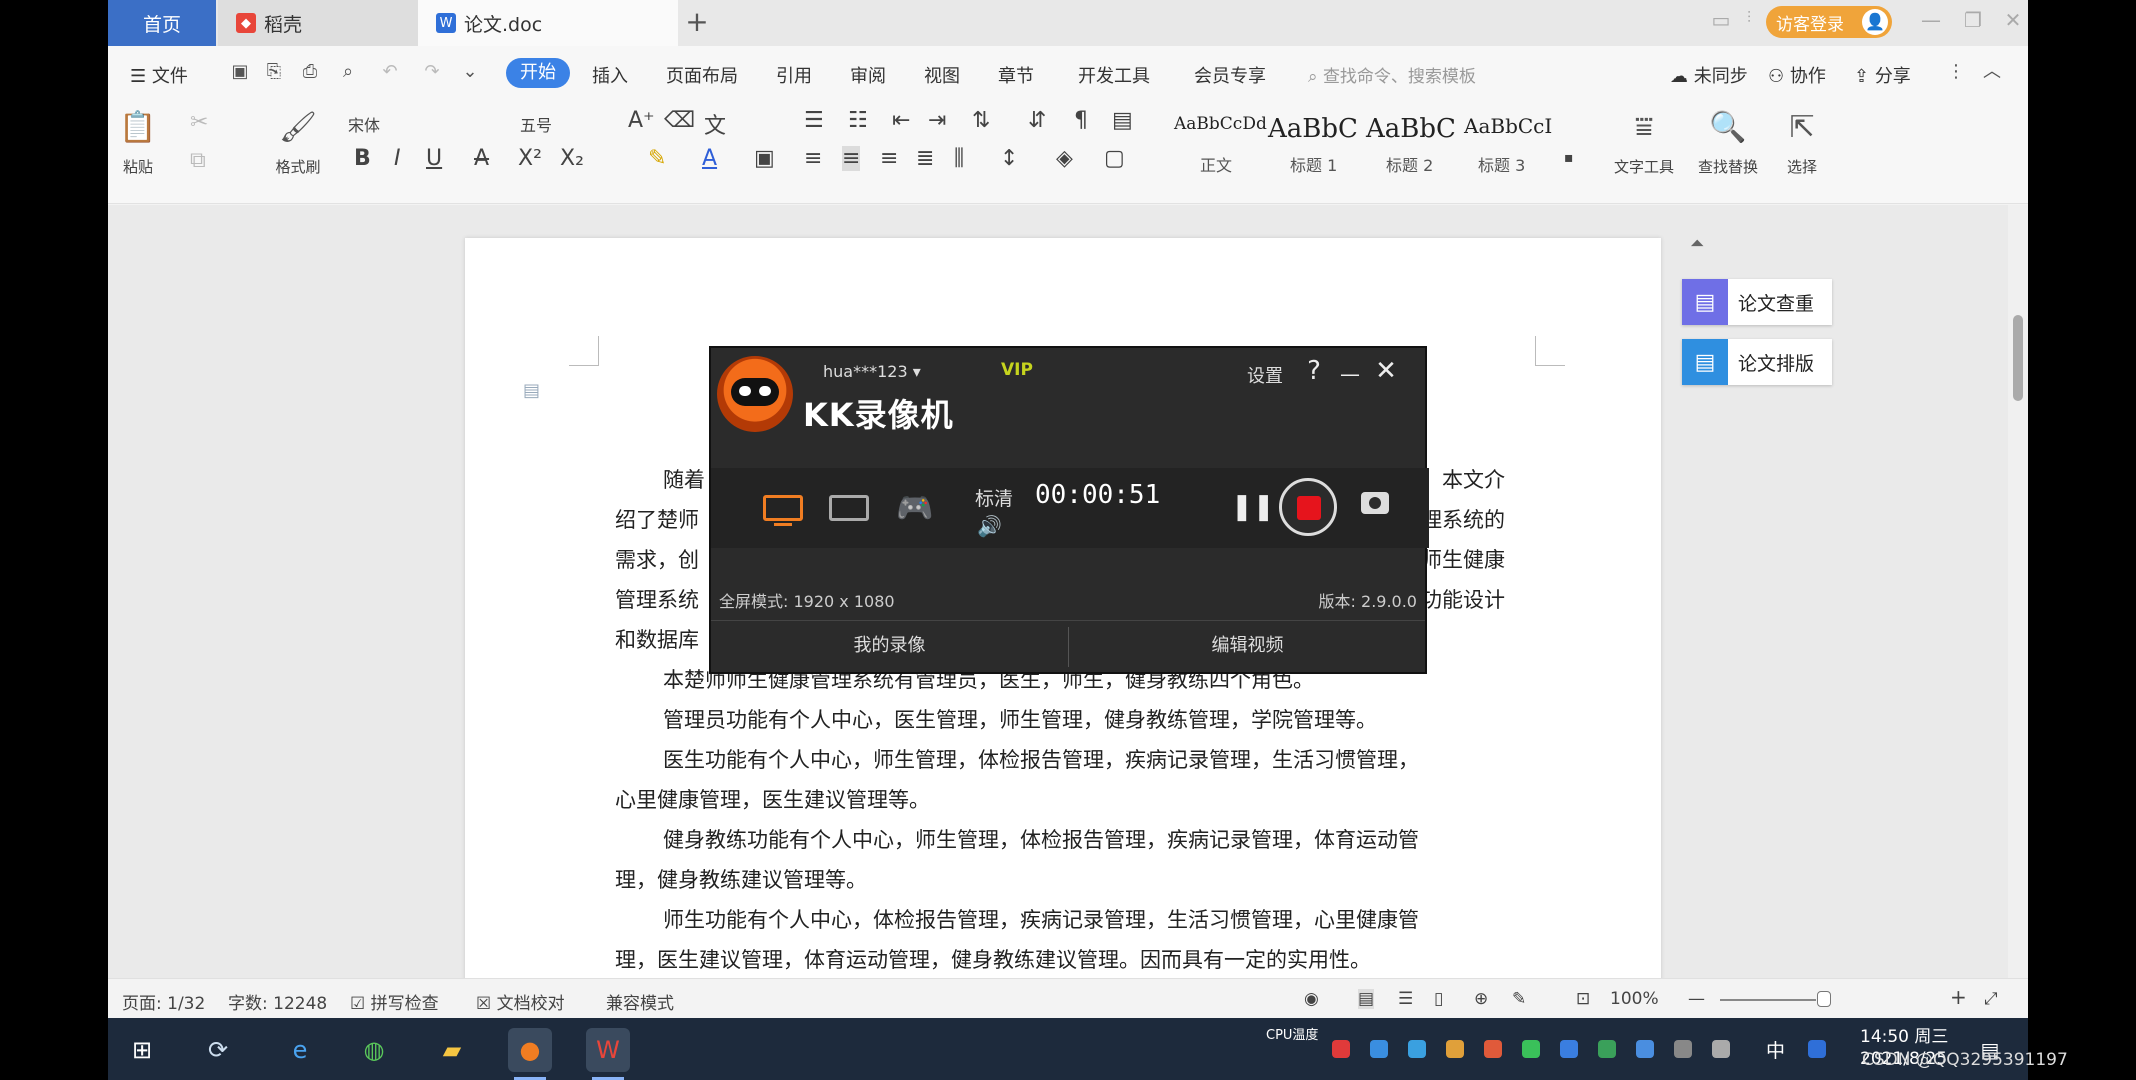  Describe the element at coordinates (218, 1050) in the screenshot. I see `360-icon: ⟳` at that location.